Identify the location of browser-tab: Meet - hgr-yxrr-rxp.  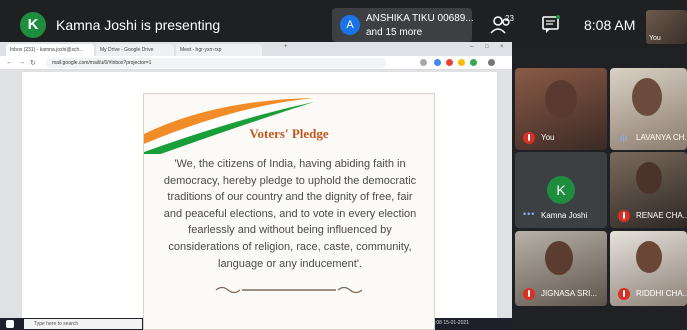
(219, 50).